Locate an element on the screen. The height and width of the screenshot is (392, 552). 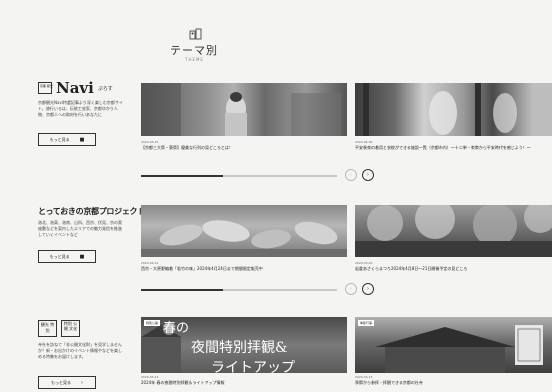
chevron-right-icon: › is located at coordinates (82, 382).